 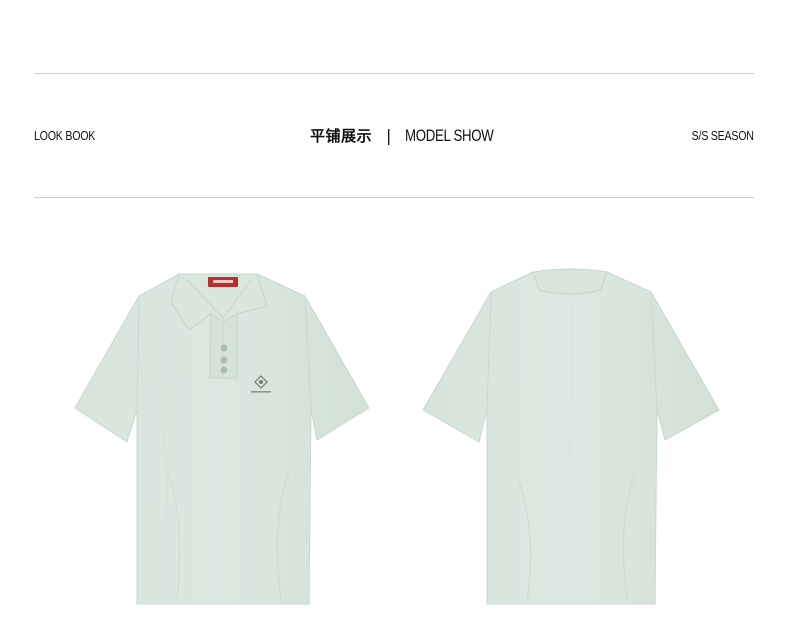 What do you see at coordinates (722, 135) in the screenshot?
I see `season-label: S/S SEASON` at bounding box center [722, 135].